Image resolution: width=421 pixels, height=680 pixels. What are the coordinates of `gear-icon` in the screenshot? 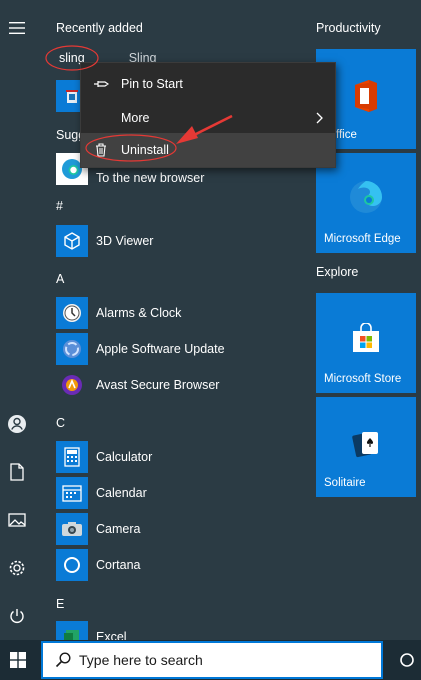 It's located at (17, 568).